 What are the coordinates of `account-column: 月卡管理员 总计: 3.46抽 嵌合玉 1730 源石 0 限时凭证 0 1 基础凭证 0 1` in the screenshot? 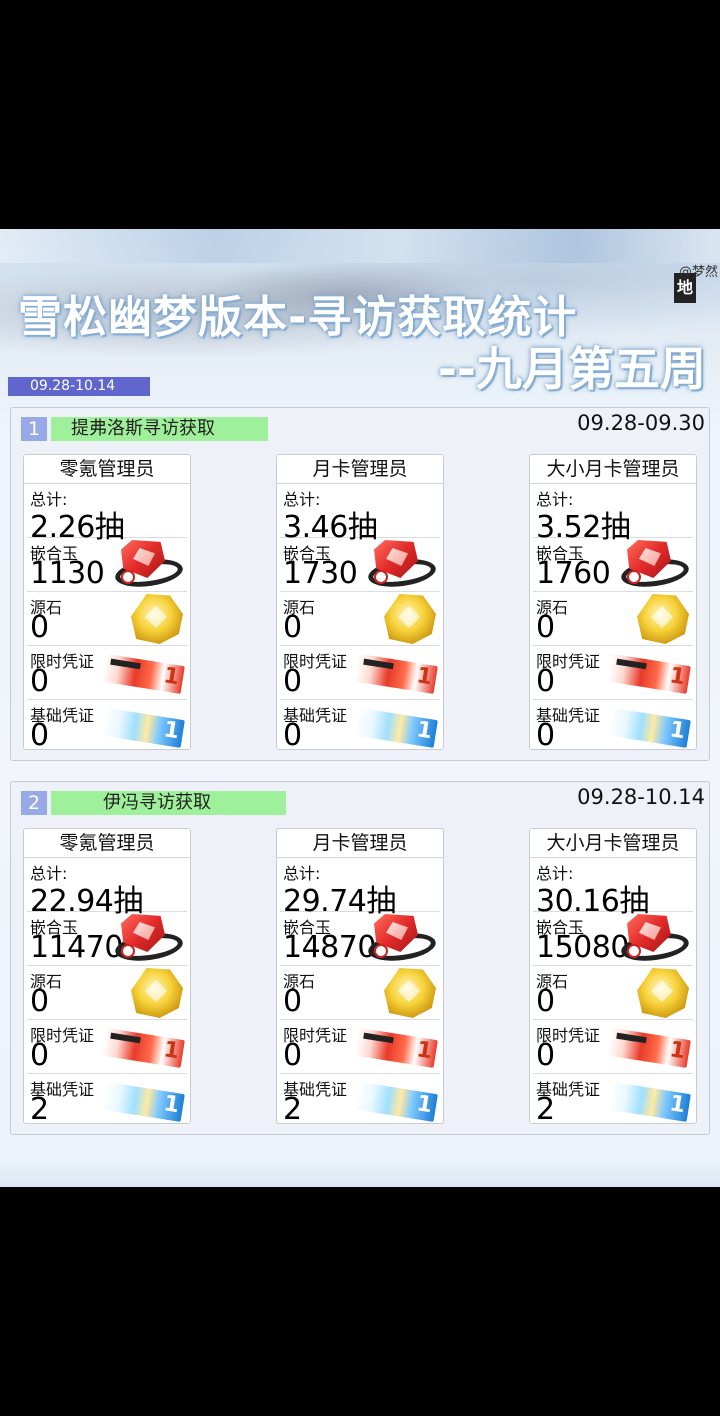 It's located at (360, 603).